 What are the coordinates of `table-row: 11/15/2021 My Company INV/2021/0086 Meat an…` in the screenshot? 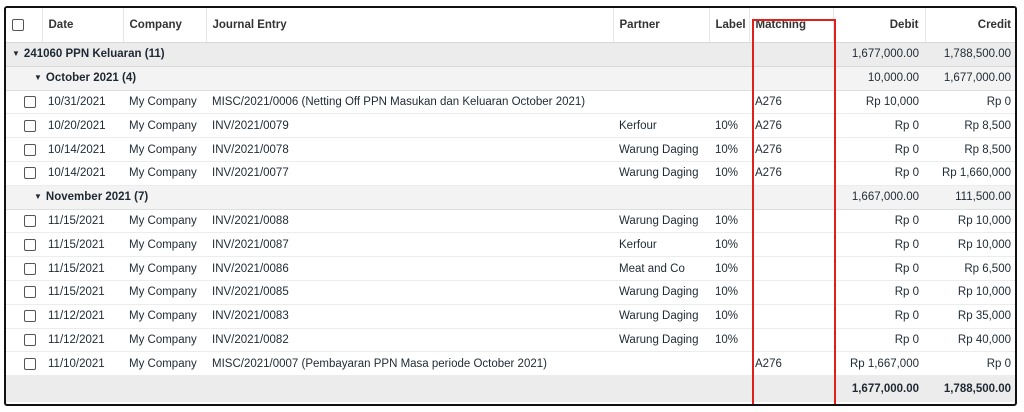 It's located at (510, 268).